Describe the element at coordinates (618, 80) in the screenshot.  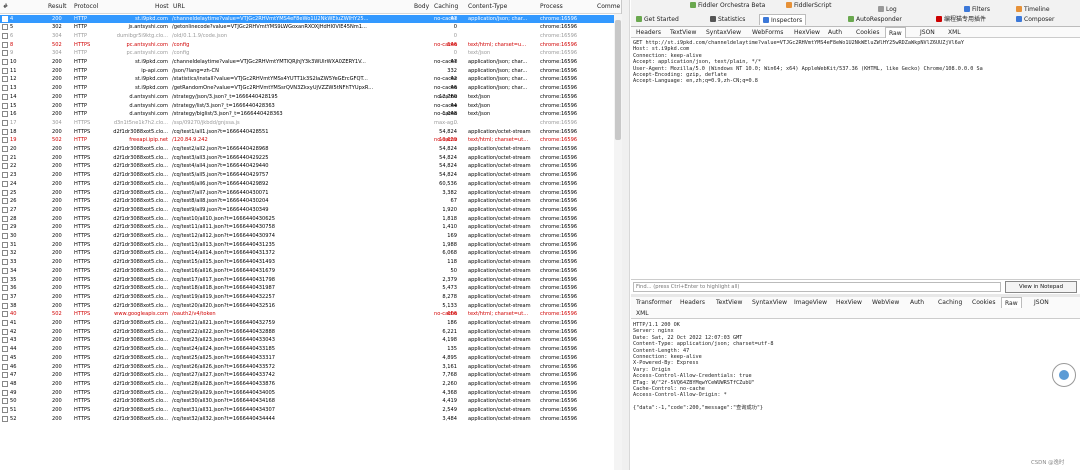
I see `session-list-scrollbar-thumb` at that location.